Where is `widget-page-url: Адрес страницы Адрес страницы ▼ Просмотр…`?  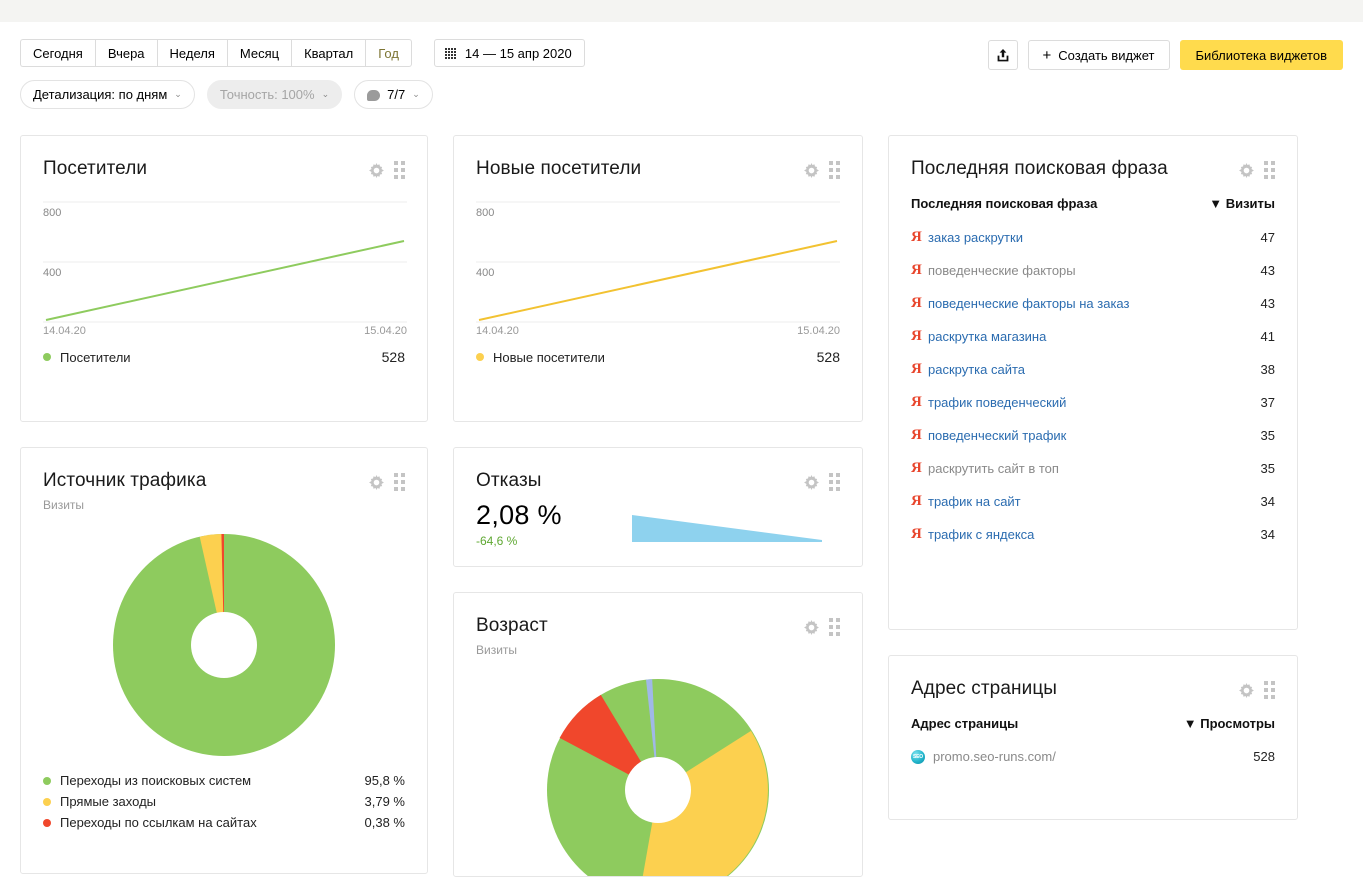 widget-page-url: Адрес страницы Адрес страницы ▼ Просмотр… is located at coordinates (1093, 737).